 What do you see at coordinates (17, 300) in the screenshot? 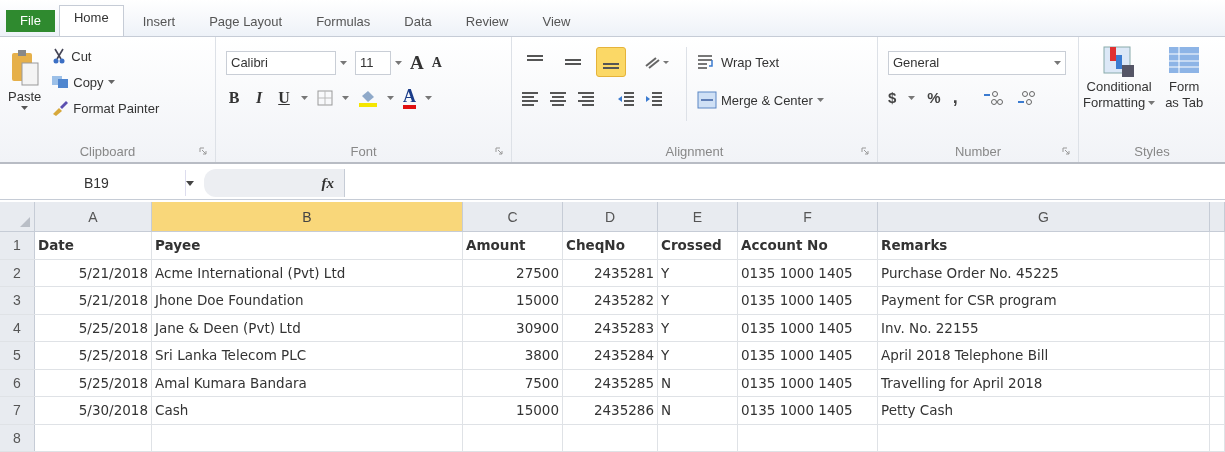
I see `row-header: 3` at bounding box center [17, 300].